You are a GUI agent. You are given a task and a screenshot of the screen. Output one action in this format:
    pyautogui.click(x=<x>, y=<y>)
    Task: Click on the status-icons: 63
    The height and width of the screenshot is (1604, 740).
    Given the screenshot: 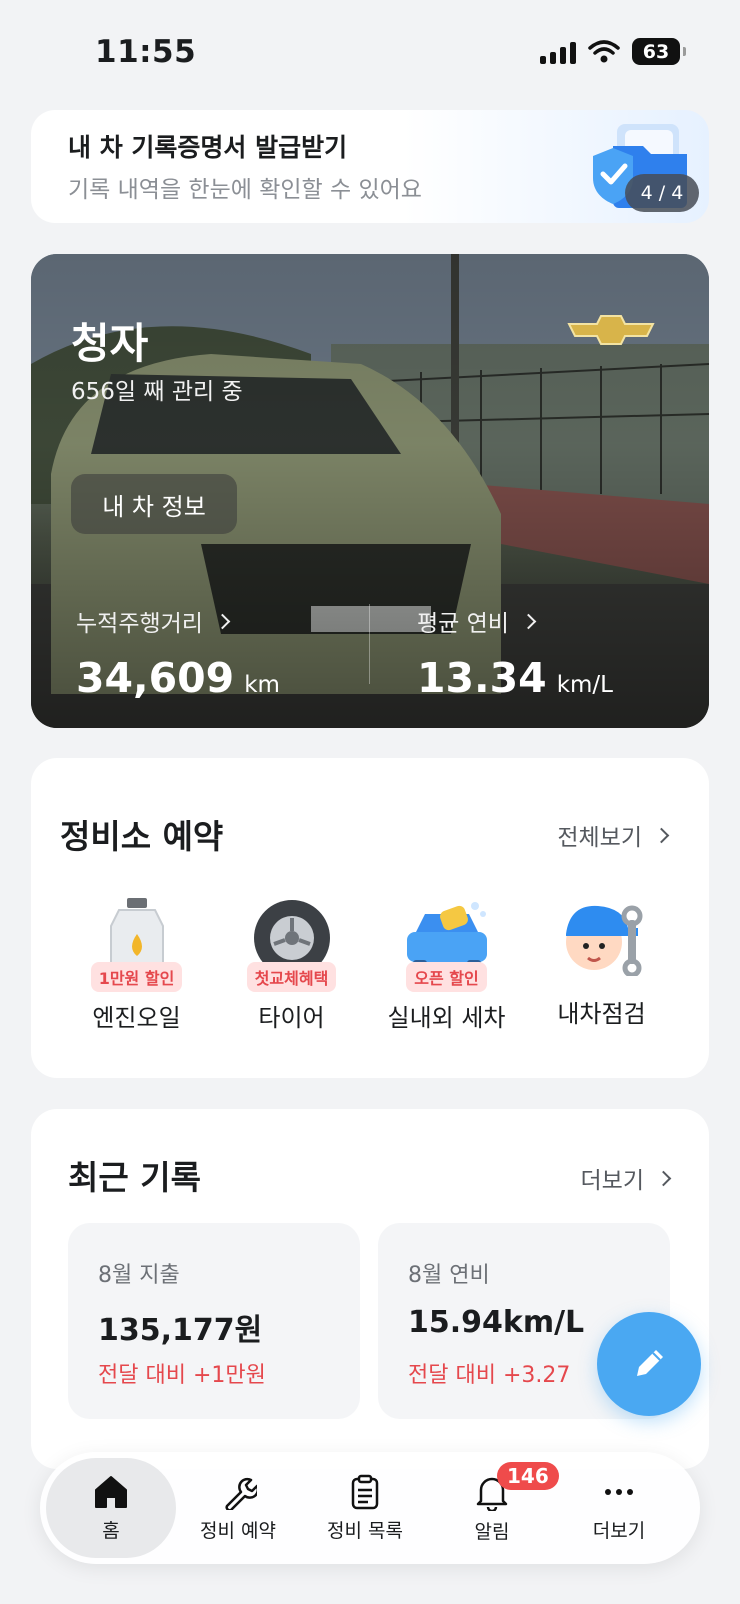 What is the action you would take?
    pyautogui.click(x=613, y=51)
    